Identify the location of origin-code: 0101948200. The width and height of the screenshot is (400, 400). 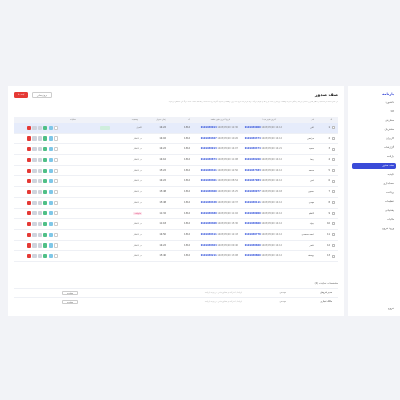
(253, 159).